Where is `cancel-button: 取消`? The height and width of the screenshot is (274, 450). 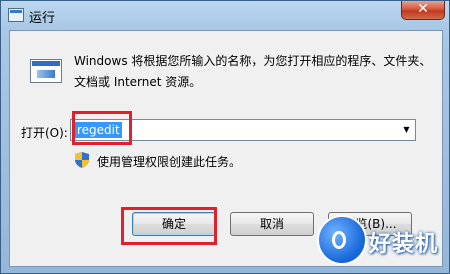 cancel-button: 取消 is located at coordinates (272, 224).